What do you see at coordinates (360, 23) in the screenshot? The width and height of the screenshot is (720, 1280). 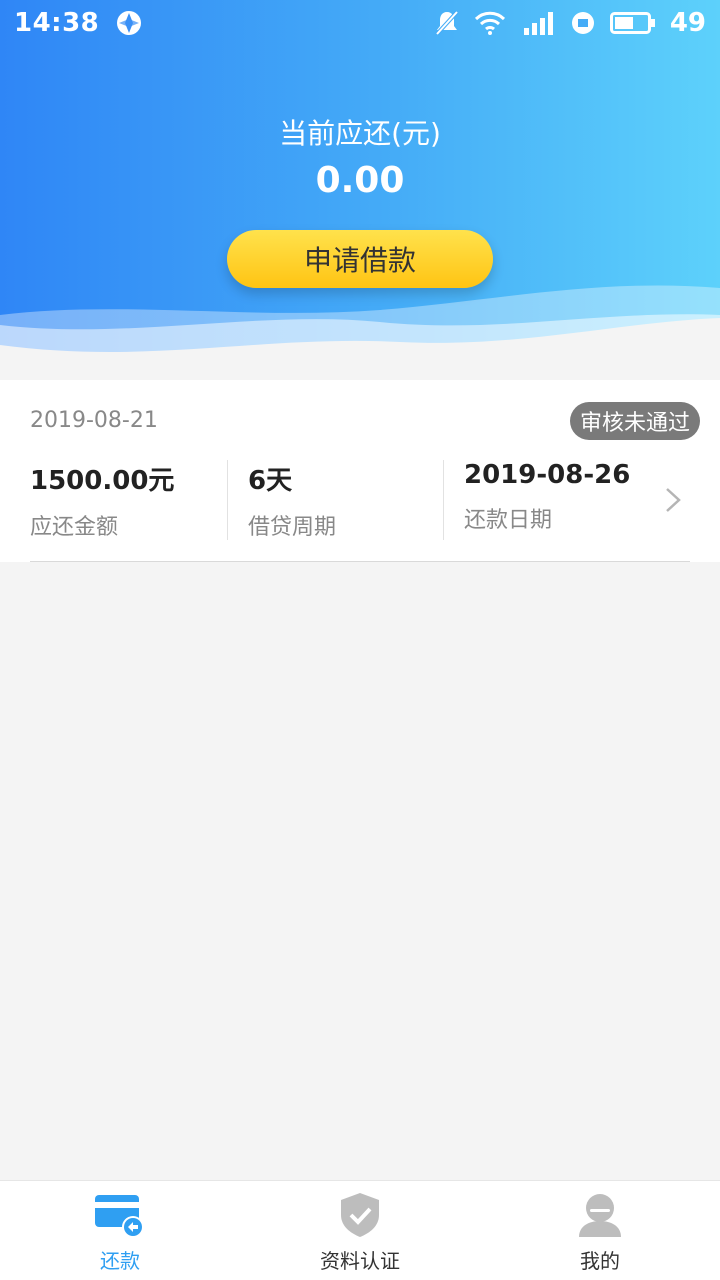 I see `status-bar: 14:38 49` at bounding box center [360, 23].